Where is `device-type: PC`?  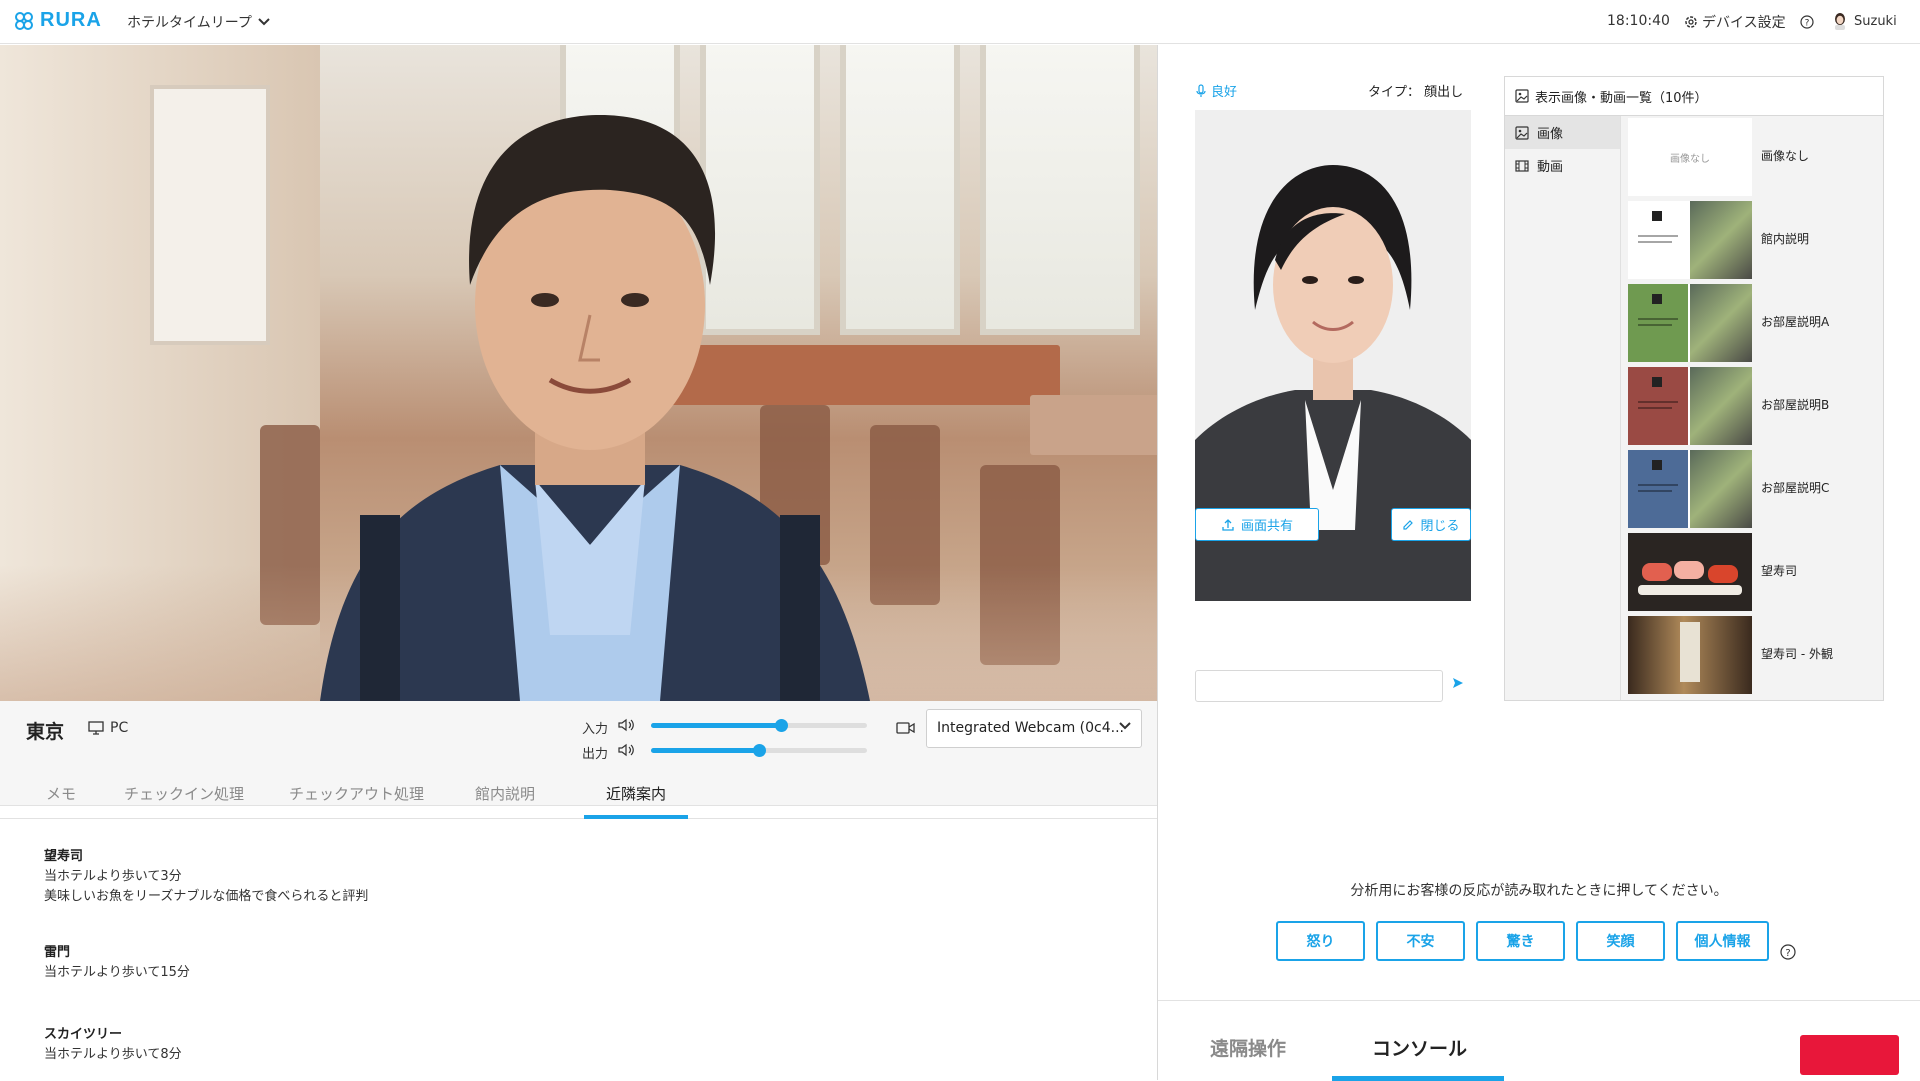
device-type: PC is located at coordinates (108, 728).